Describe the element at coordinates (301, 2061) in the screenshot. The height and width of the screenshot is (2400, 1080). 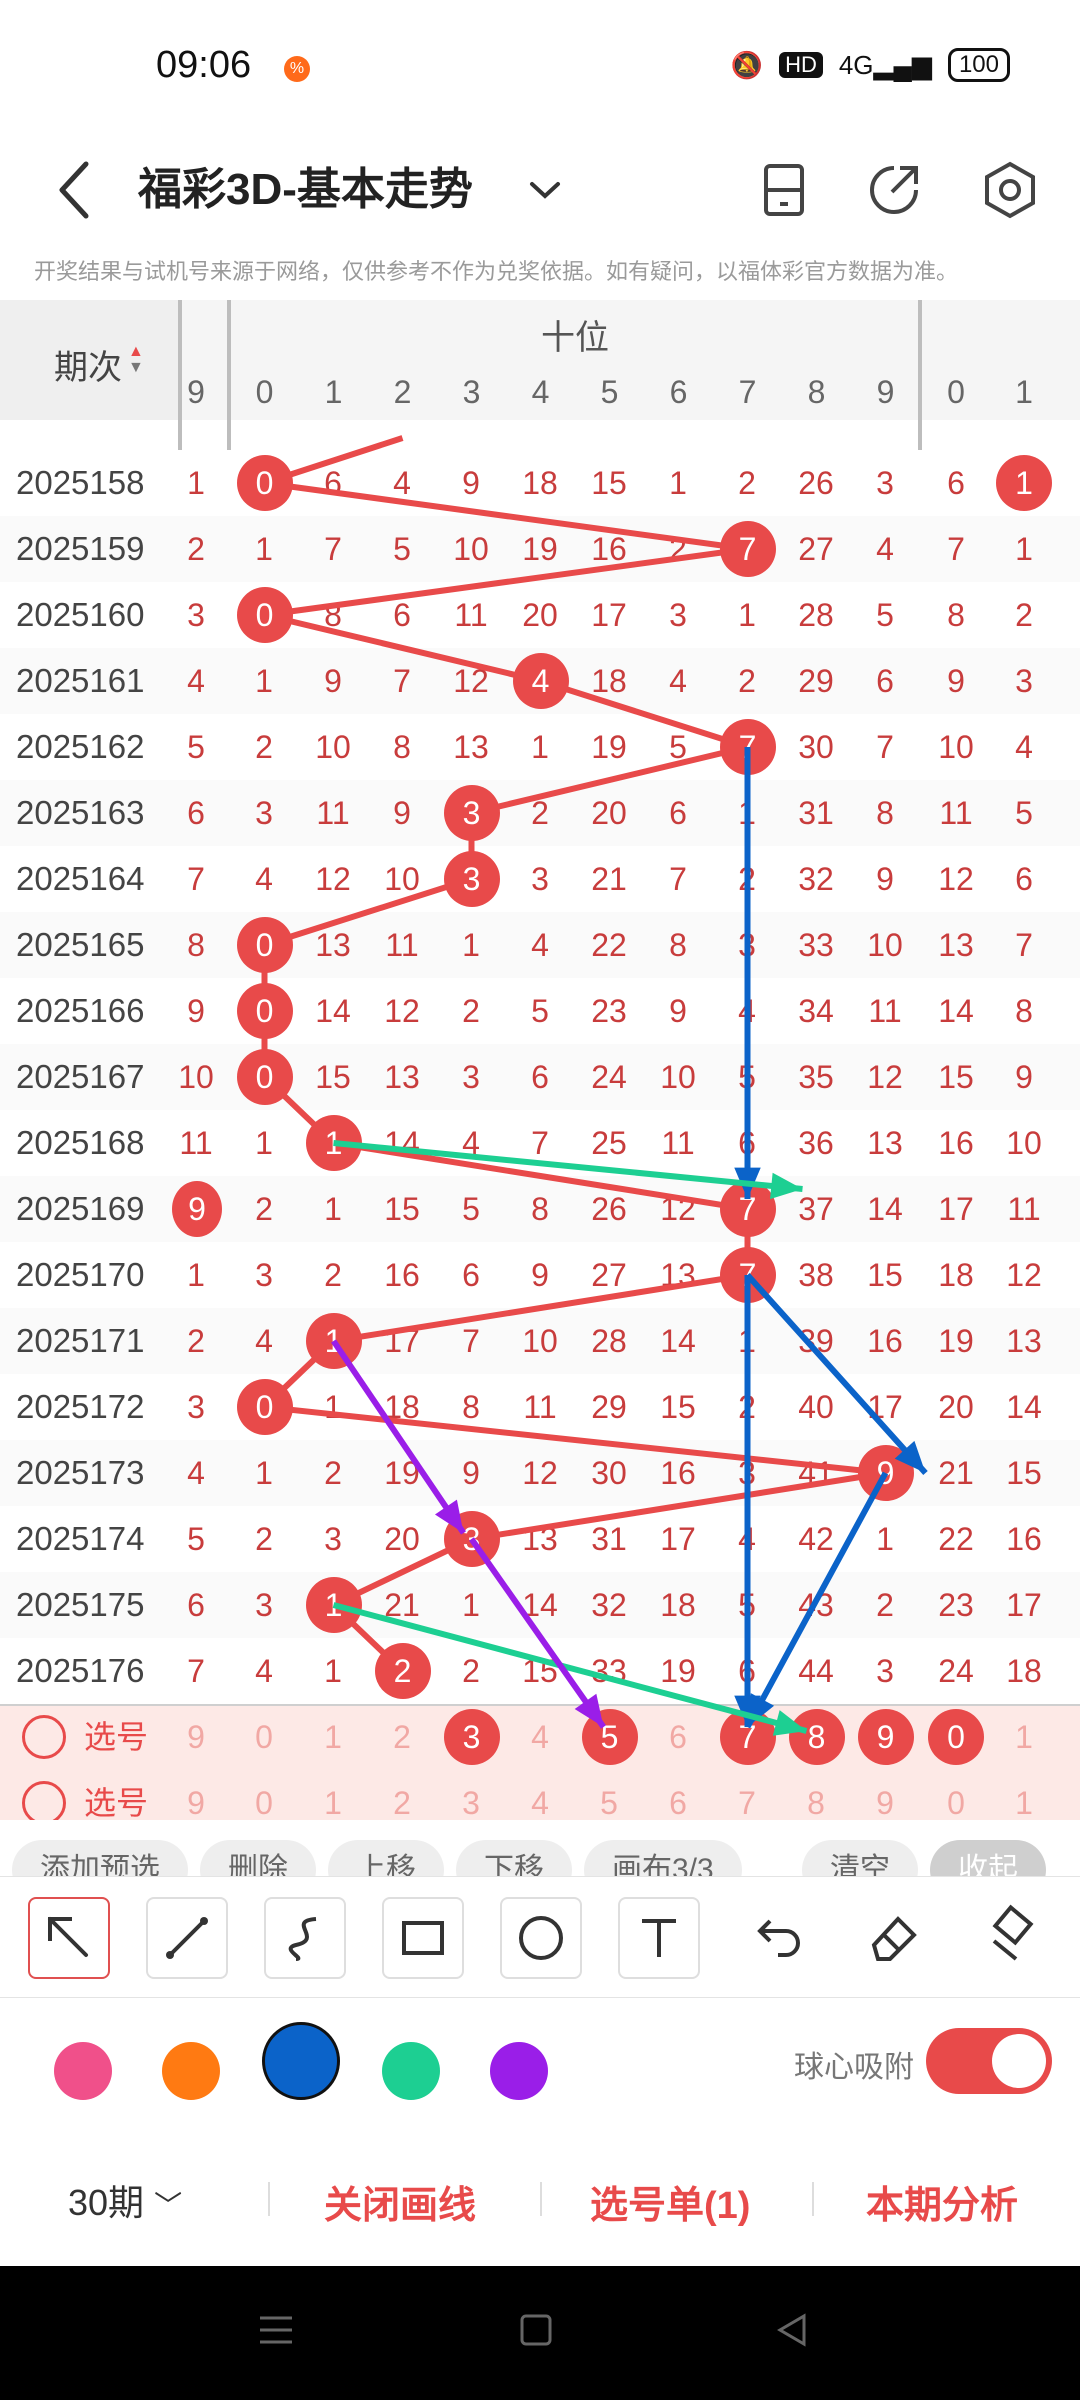
I see `color-blue-selected` at that location.